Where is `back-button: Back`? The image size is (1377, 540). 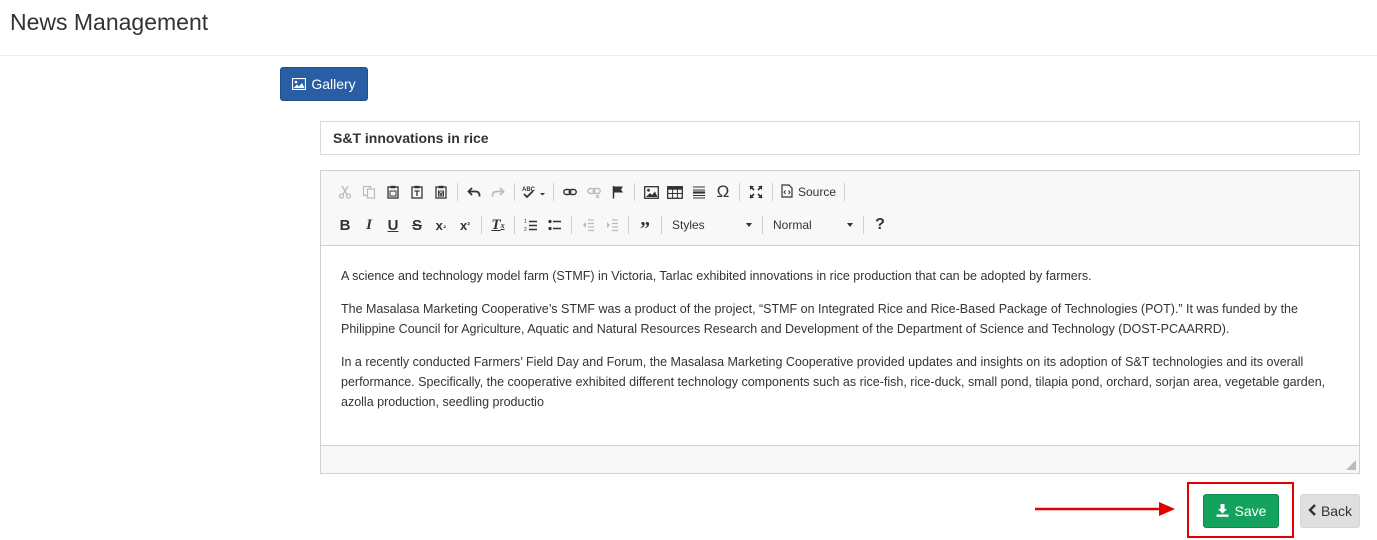 back-button: Back is located at coordinates (1330, 511).